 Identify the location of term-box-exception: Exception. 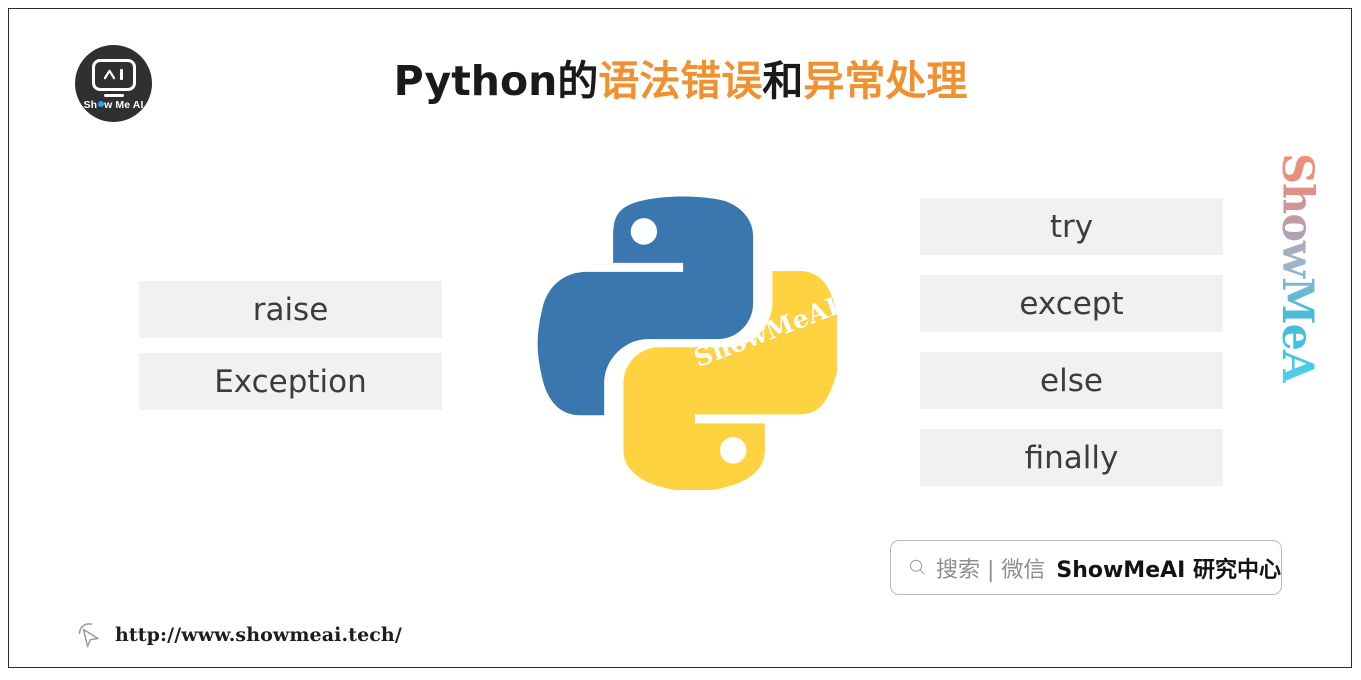
(290, 381).